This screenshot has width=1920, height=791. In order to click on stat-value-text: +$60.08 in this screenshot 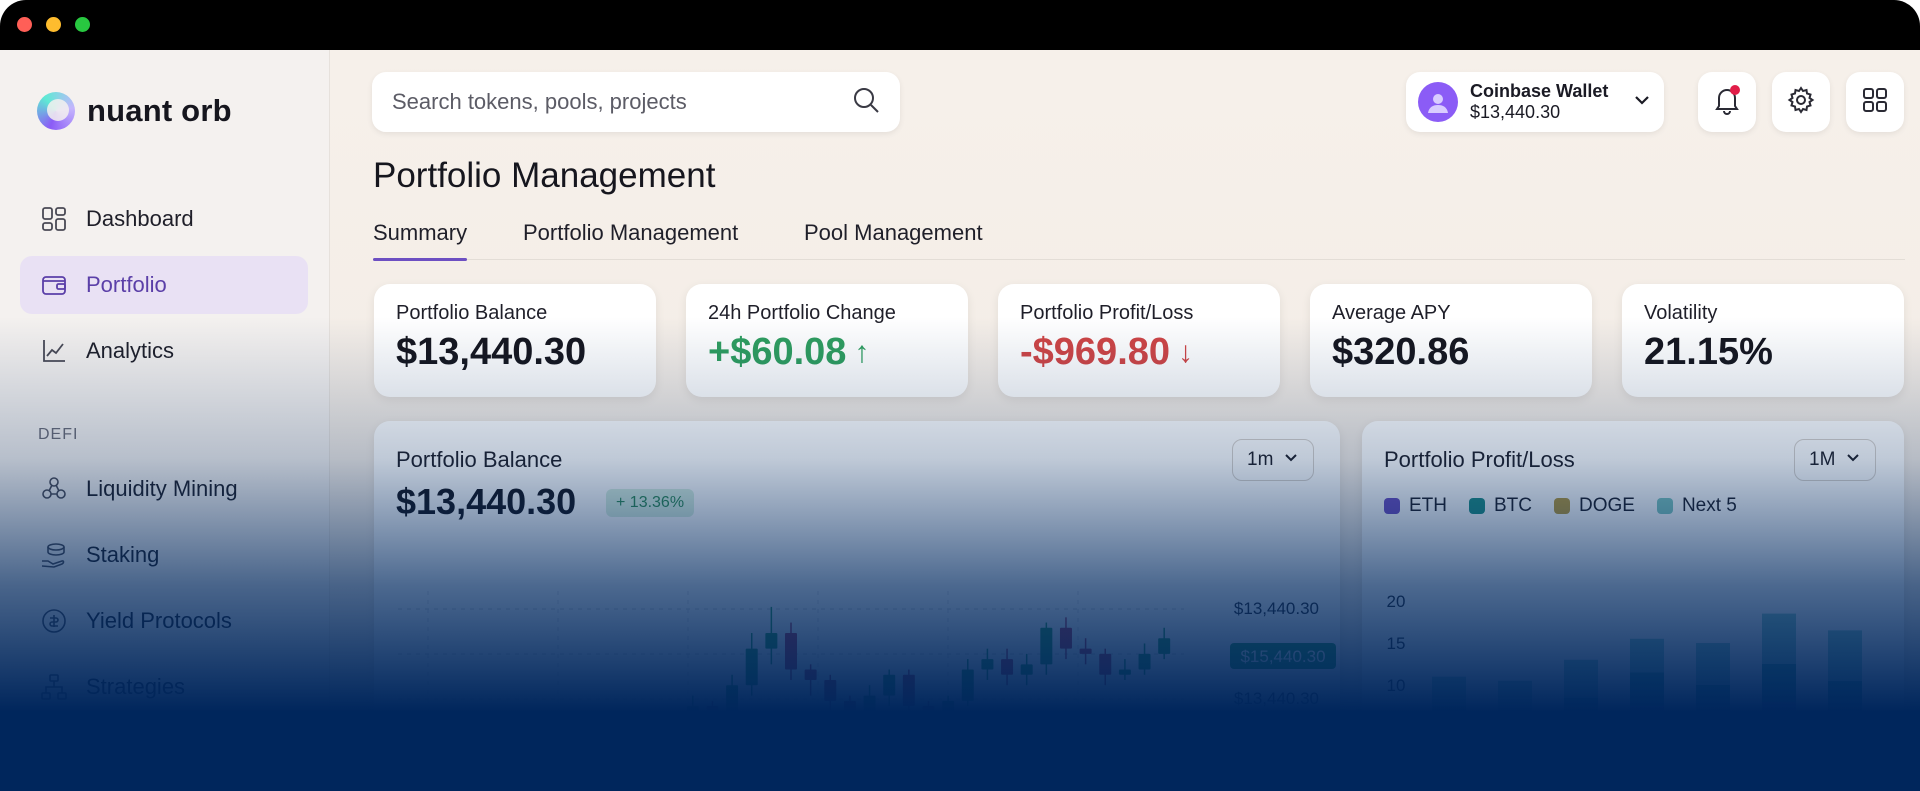, I will do `click(777, 352)`.